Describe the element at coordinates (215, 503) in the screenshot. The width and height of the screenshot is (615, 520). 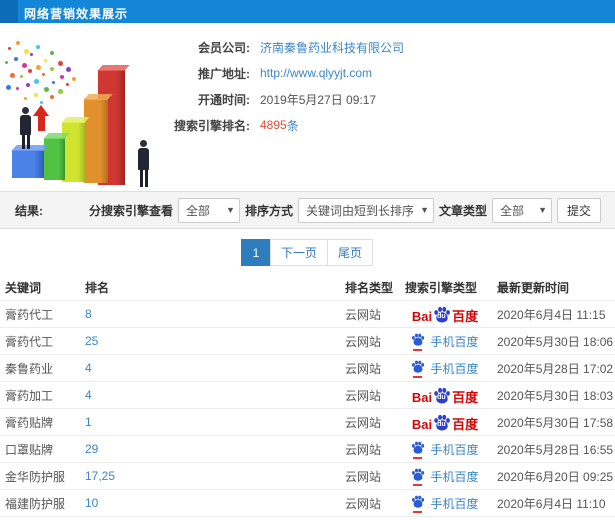
I see `rank-cell: 10` at that location.